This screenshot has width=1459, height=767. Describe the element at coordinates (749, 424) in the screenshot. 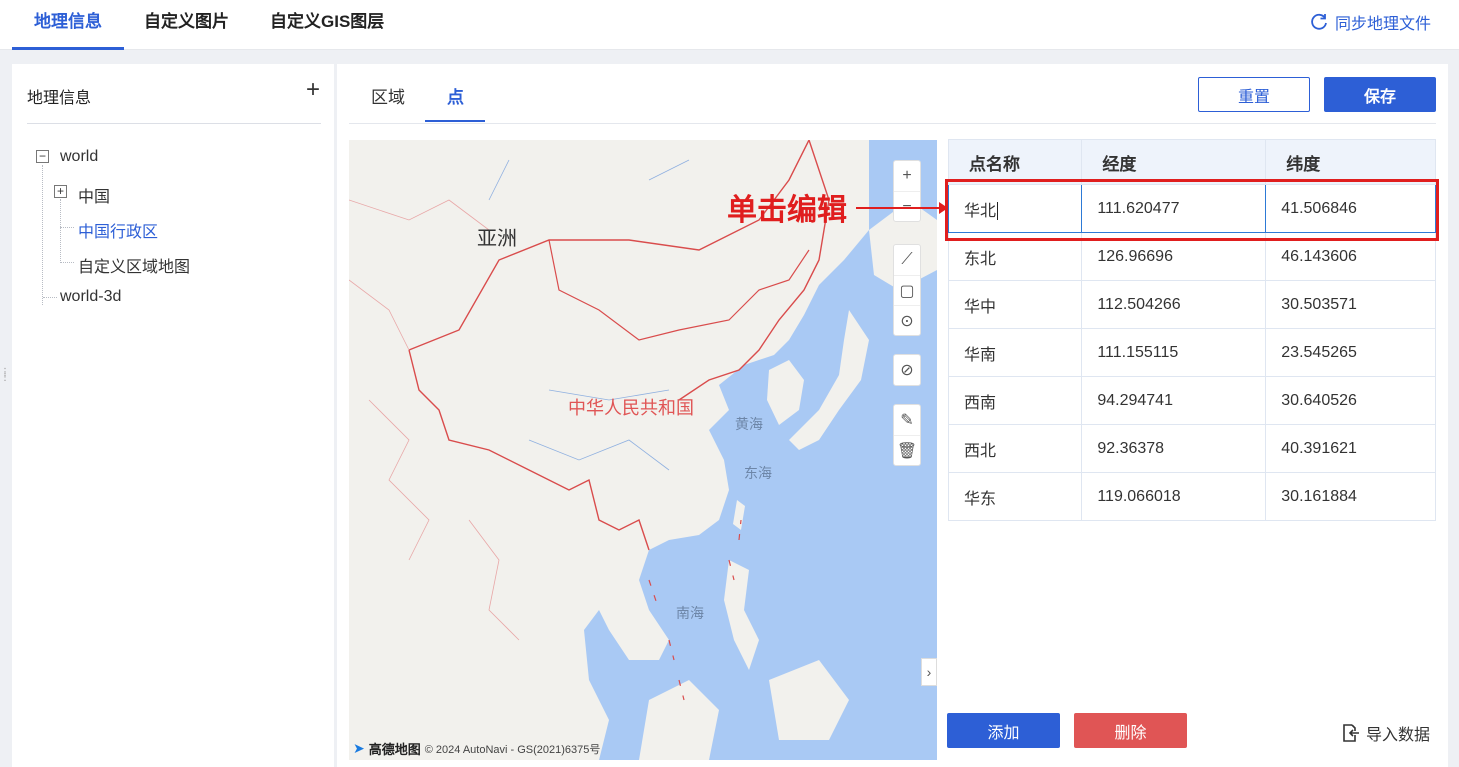

I see `map-label-yellow-sea: 黄海` at that location.